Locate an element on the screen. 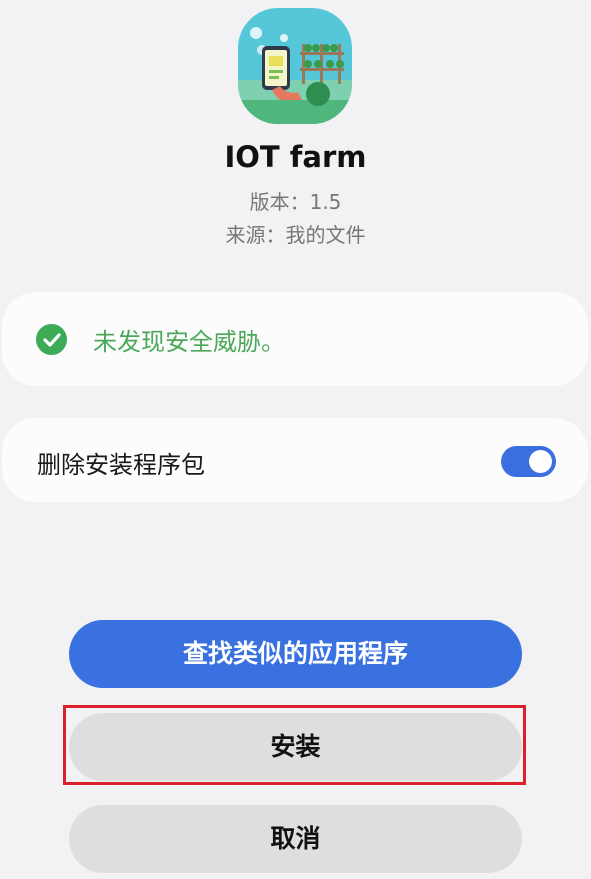 The image size is (591, 879). delete-package-toggle is located at coordinates (528, 461).